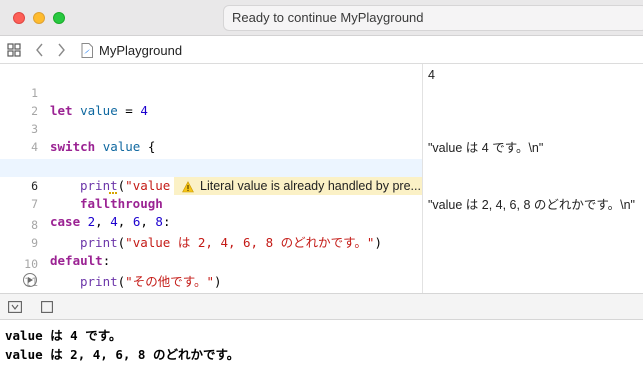  Describe the element at coordinates (140, 50) in the screenshot. I see `breadcrumb-file-name: MyPlayground` at that location.